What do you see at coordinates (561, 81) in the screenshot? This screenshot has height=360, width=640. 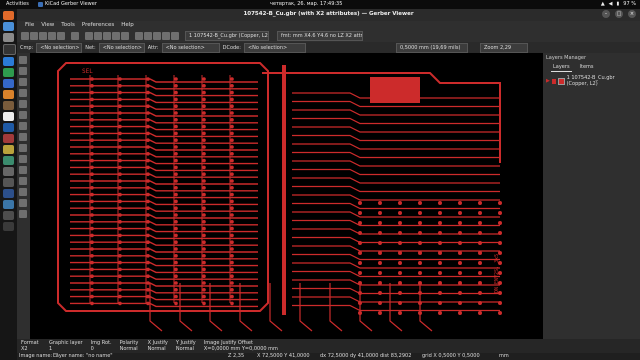 I see `layer-visible-checkbox` at bounding box center [561, 81].